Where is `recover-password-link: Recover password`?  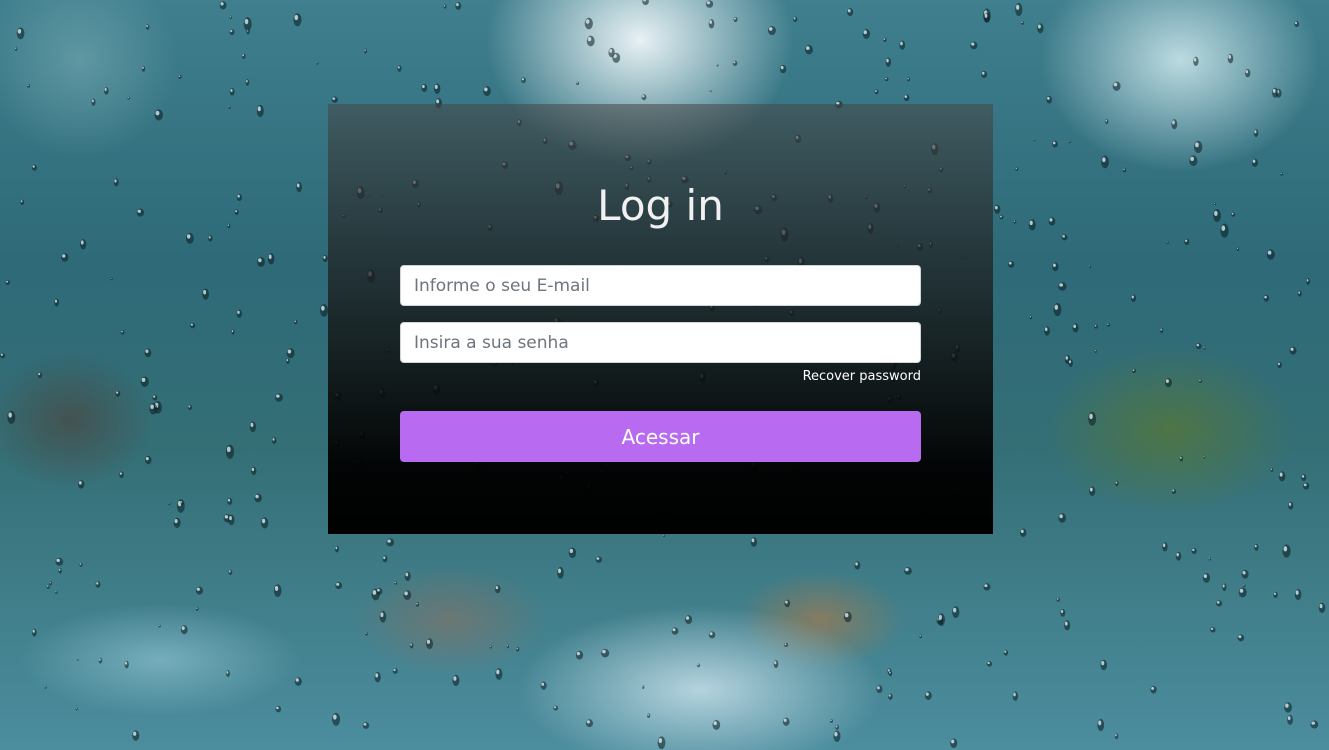 recover-password-link: Recover password is located at coordinates (862, 376).